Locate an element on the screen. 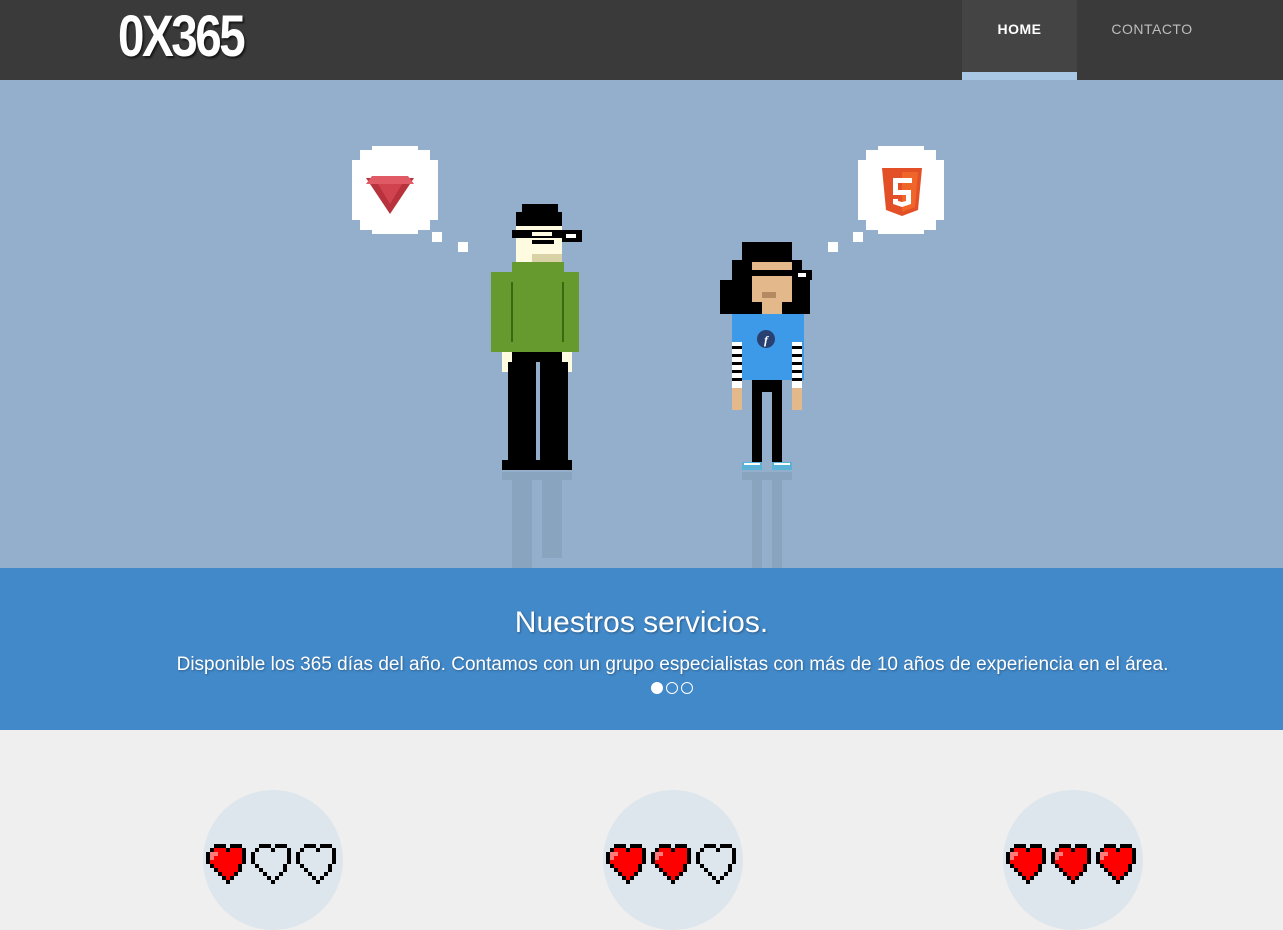 The image size is (1283, 930). right-character: f is located at coordinates (766, 356).